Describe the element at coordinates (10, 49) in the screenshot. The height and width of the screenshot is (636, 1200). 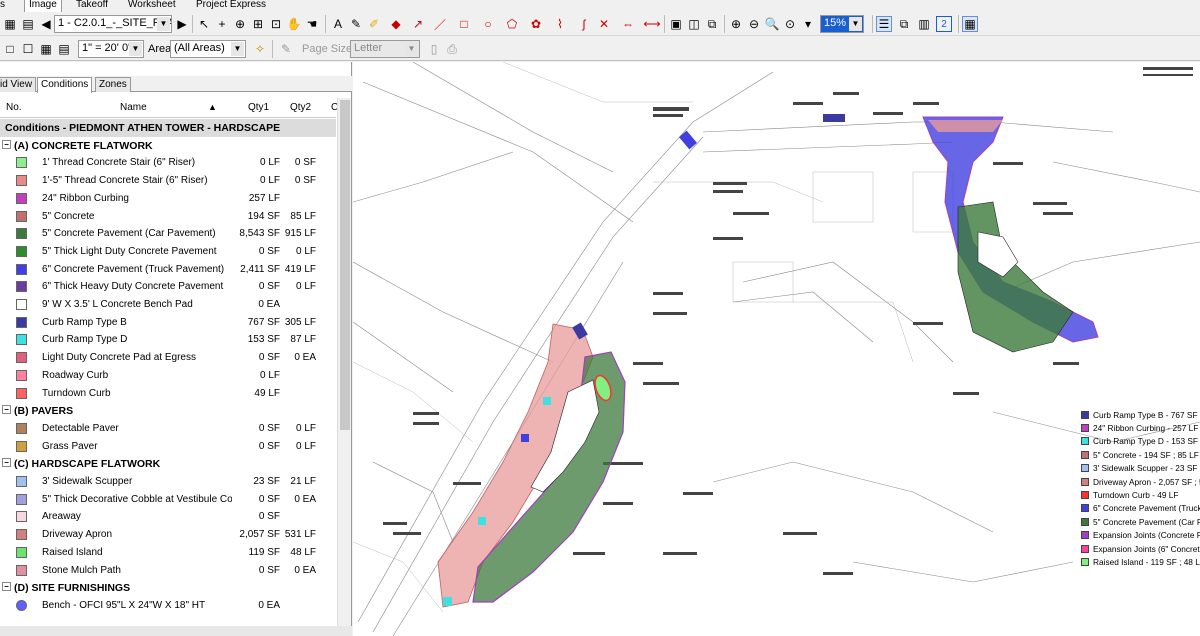
I see `page-icon: □` at that location.